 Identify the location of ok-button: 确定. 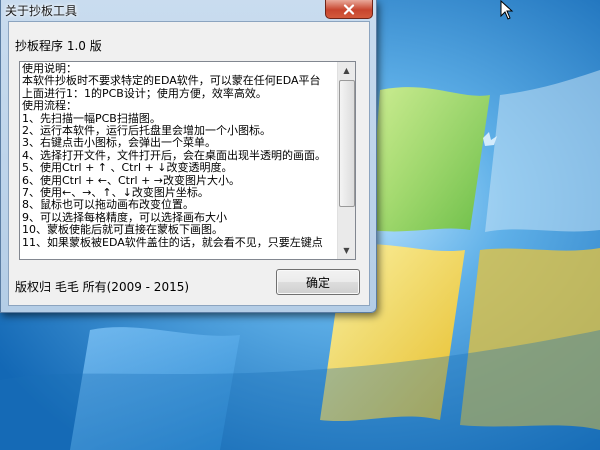
(318, 282).